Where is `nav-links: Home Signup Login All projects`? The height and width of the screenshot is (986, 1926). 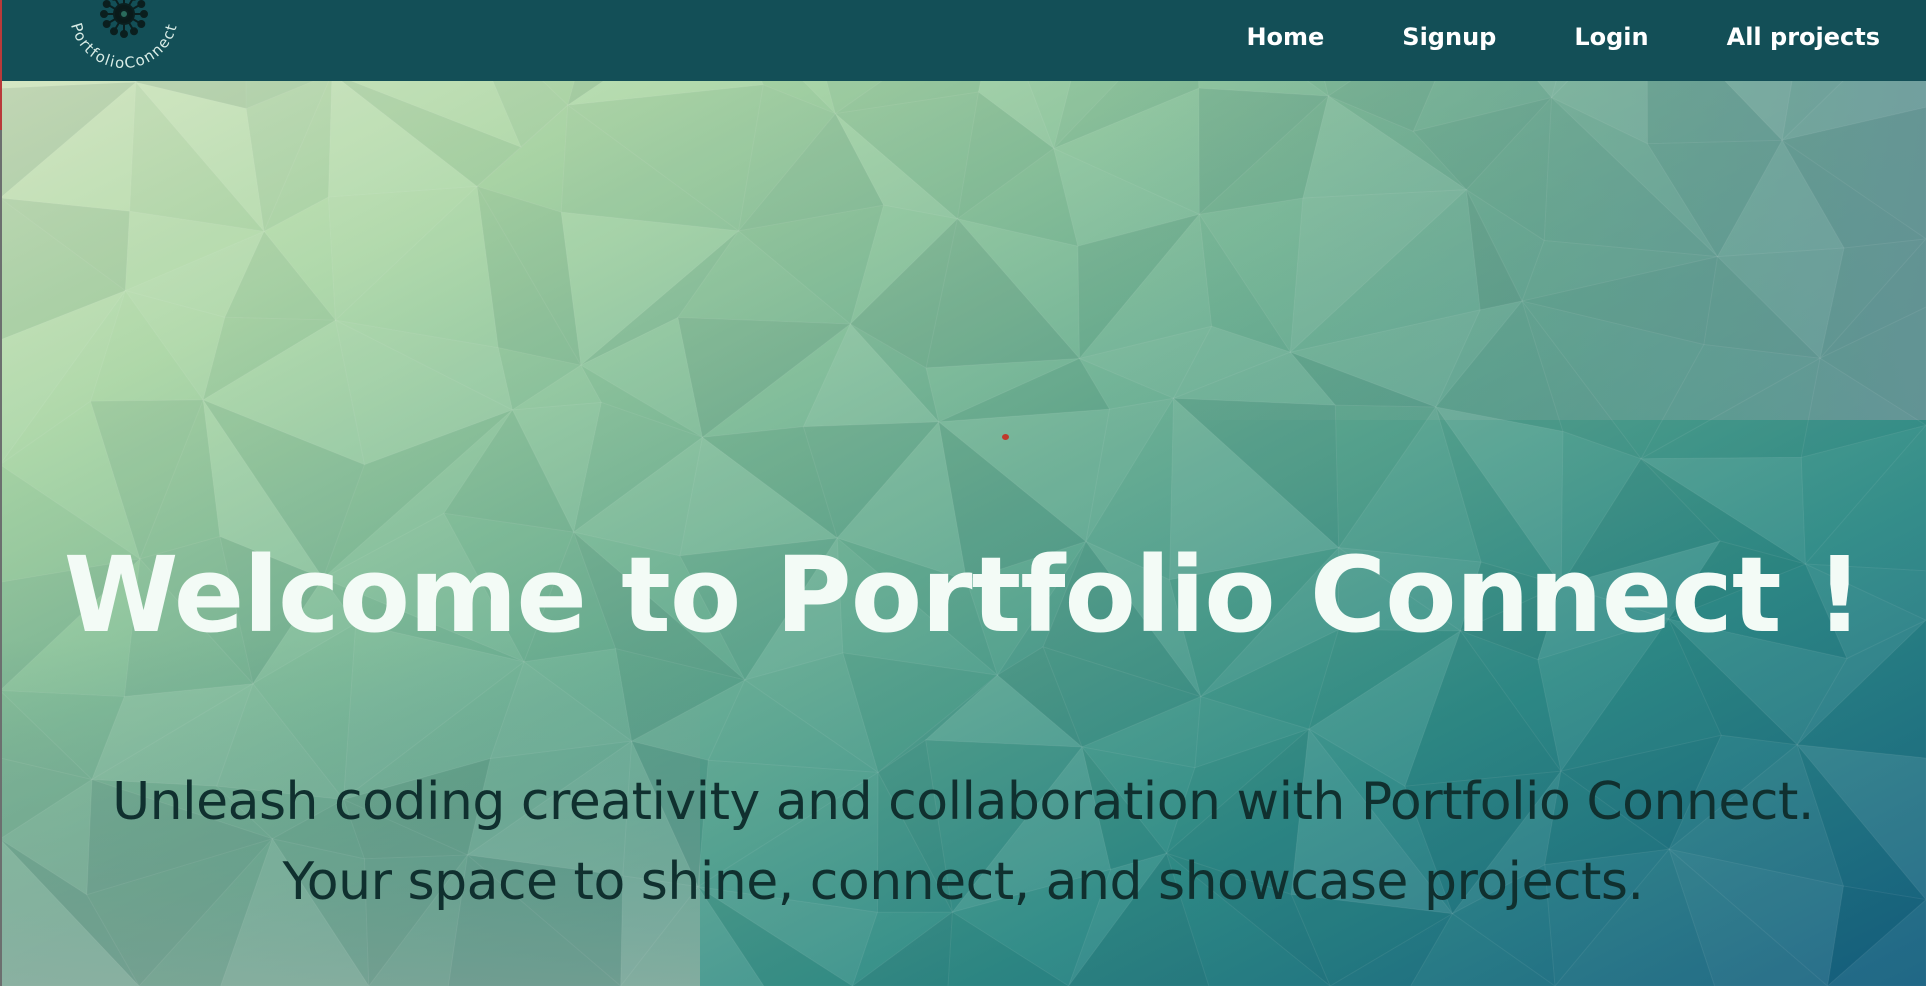 nav-links: Home Signup Login All projects is located at coordinates (1547, 36).